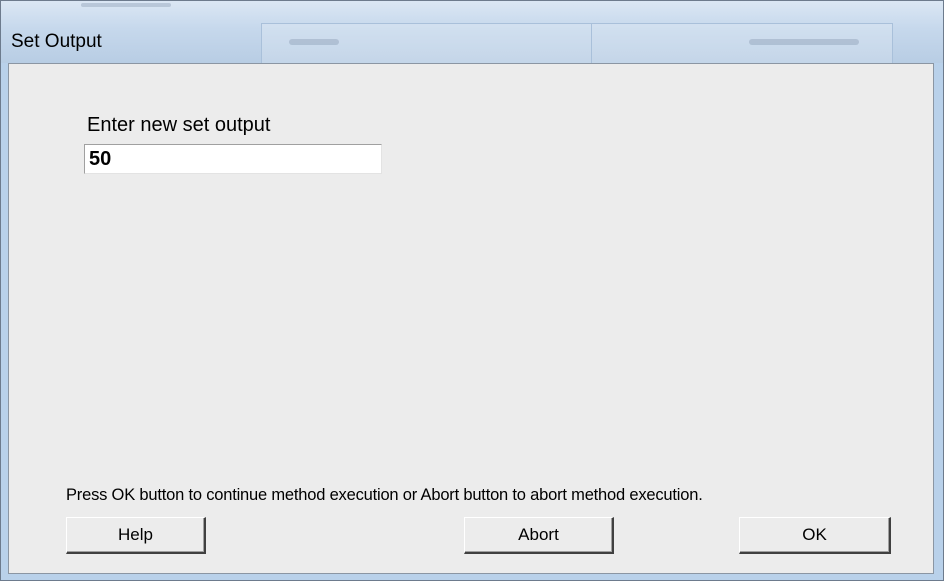 This screenshot has height=581, width=944. Describe the element at coordinates (56, 41) in the screenshot. I see `window-title: Set Output` at that location.